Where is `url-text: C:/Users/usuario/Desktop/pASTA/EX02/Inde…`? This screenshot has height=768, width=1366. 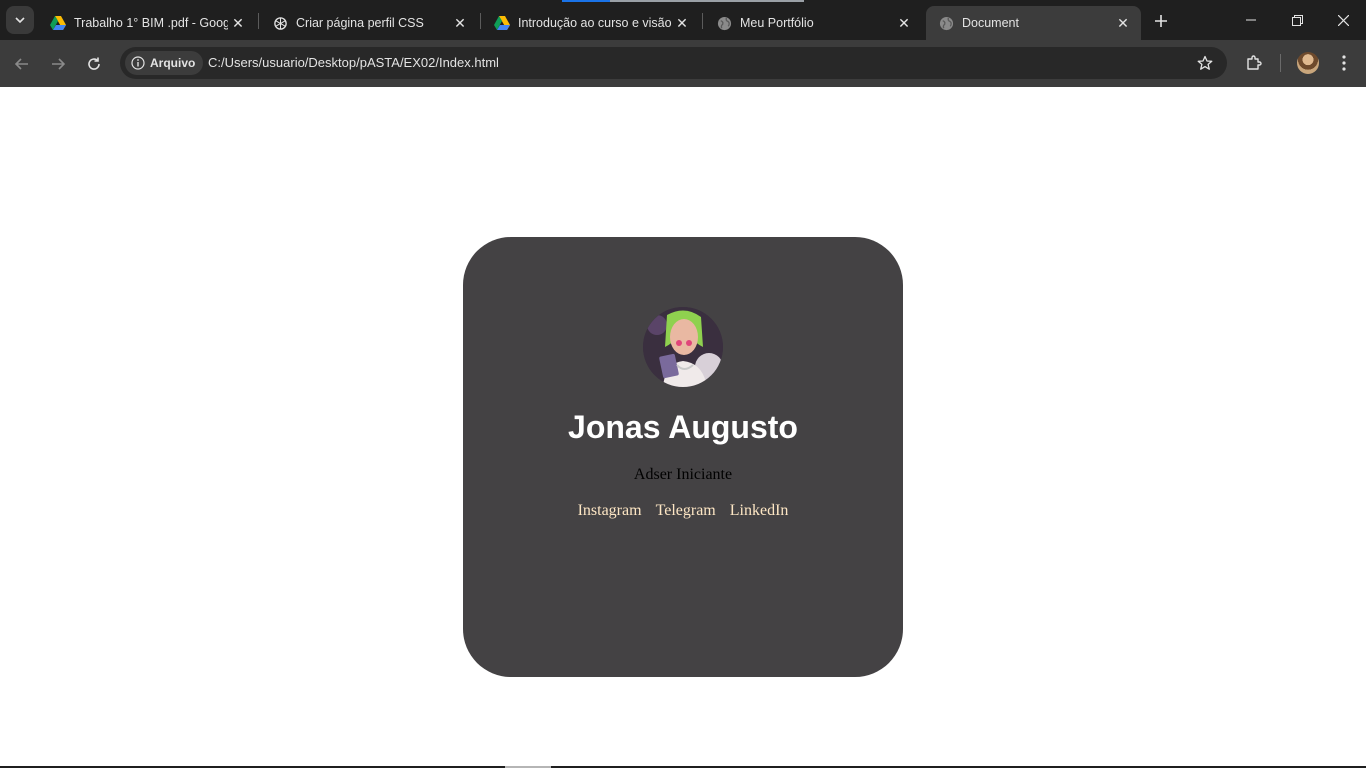 url-text: C:/Users/usuario/Desktop/pASTA/EX02/Inde… is located at coordinates (353, 62).